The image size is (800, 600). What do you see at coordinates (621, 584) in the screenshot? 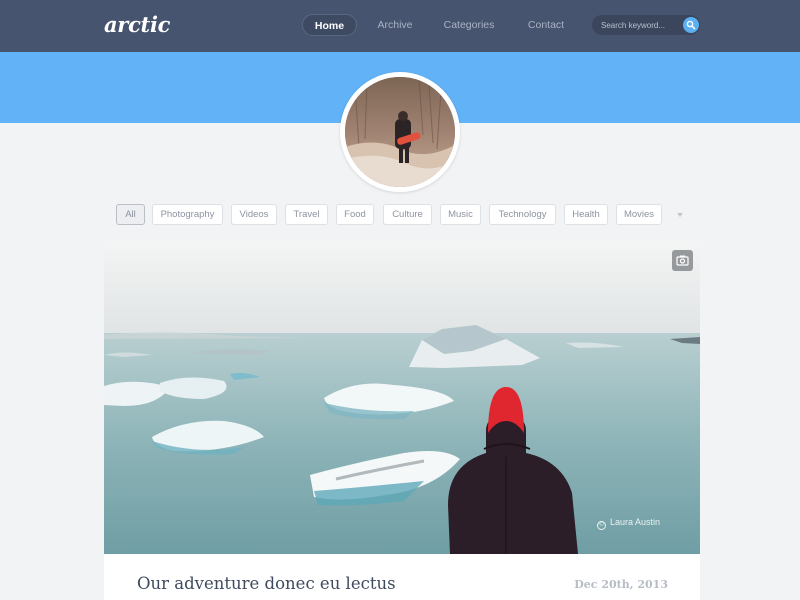
I see `post-date: Dec 20th, 2013` at bounding box center [621, 584].